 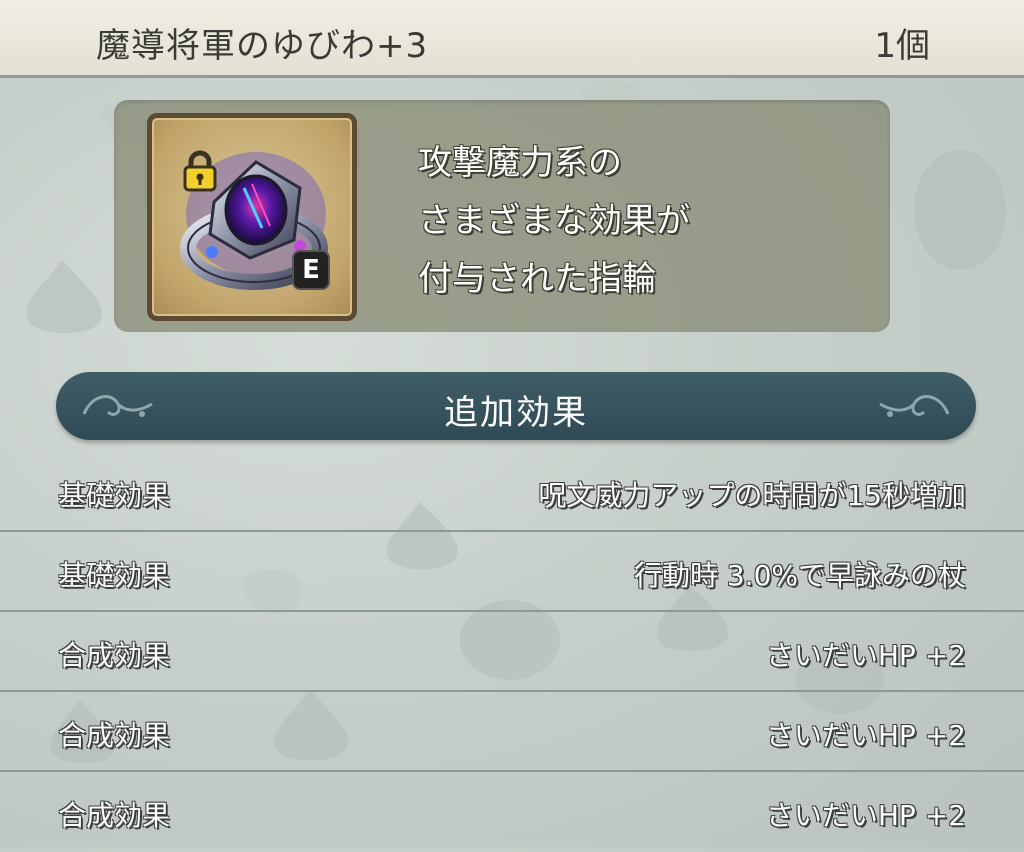 I want to click on effect-row: 基礎効果 行動時 3.0%で早詠みの杖, so click(x=512, y=572).